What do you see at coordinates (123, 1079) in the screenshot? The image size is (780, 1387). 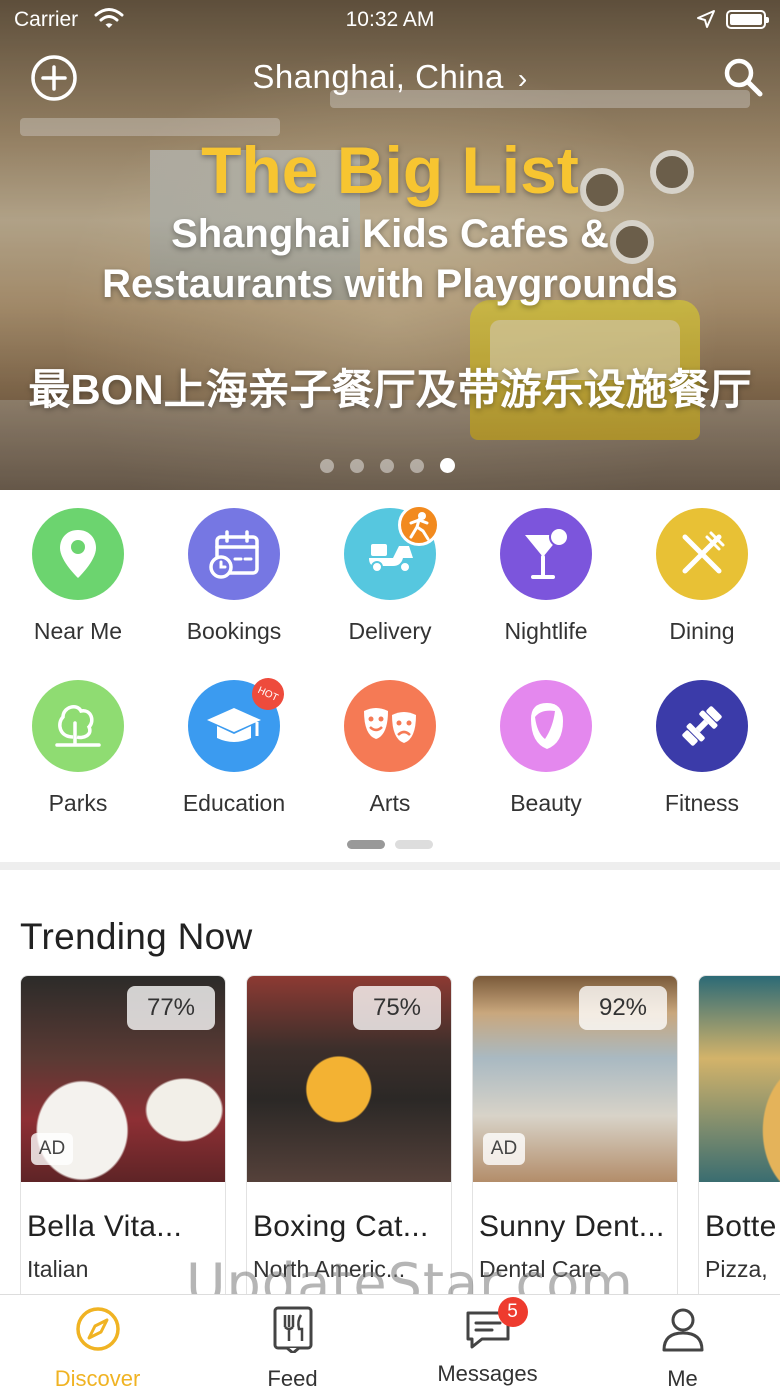 I see `card-image: 77% AD` at bounding box center [123, 1079].